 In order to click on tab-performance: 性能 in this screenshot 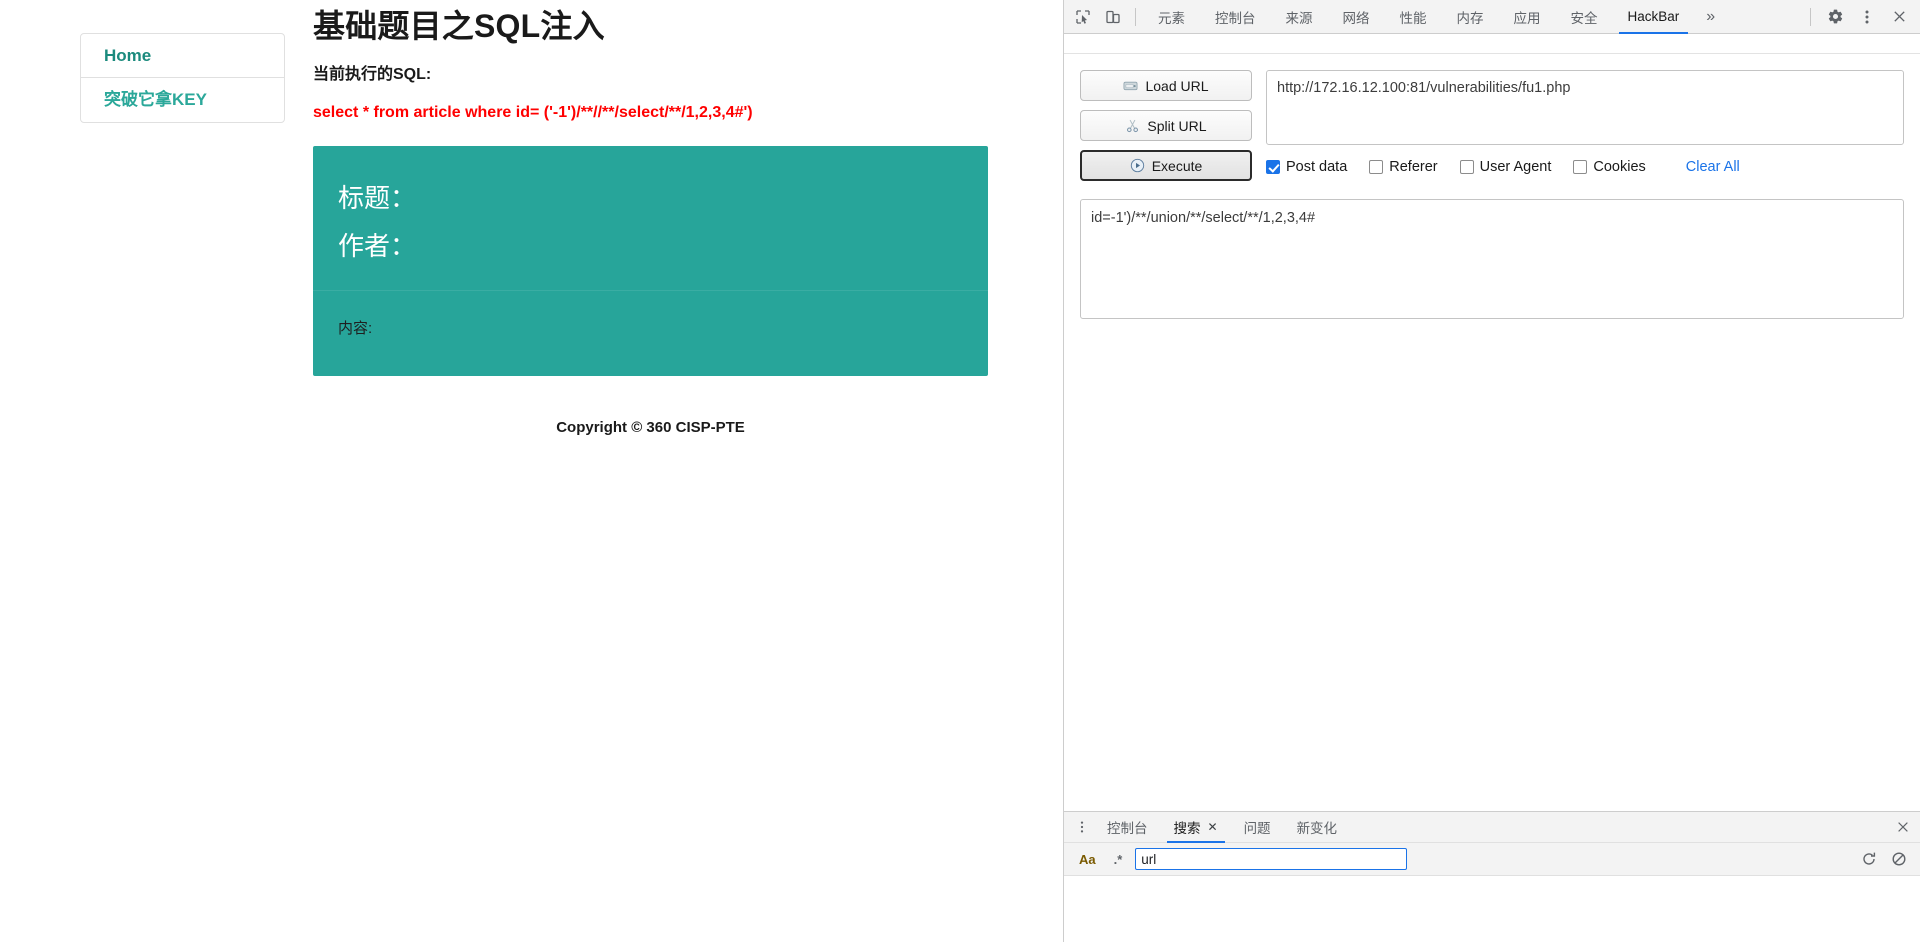, I will do `click(1413, 17)`.